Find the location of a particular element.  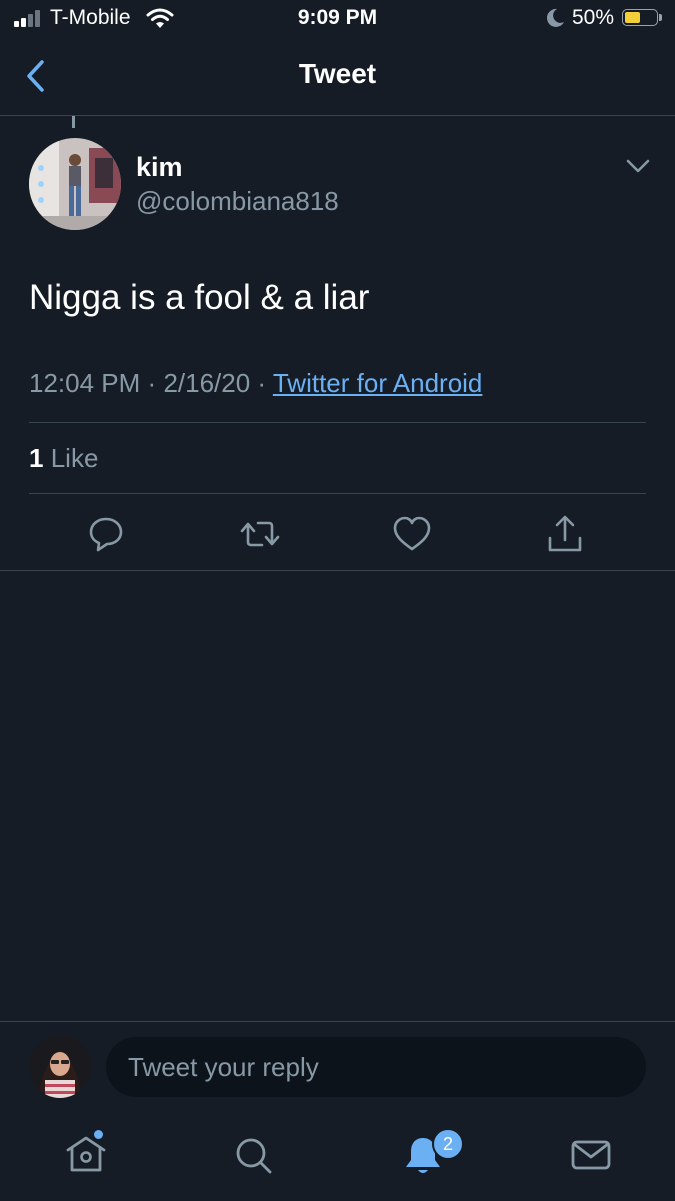

battery-fill is located at coordinates (632, 17).